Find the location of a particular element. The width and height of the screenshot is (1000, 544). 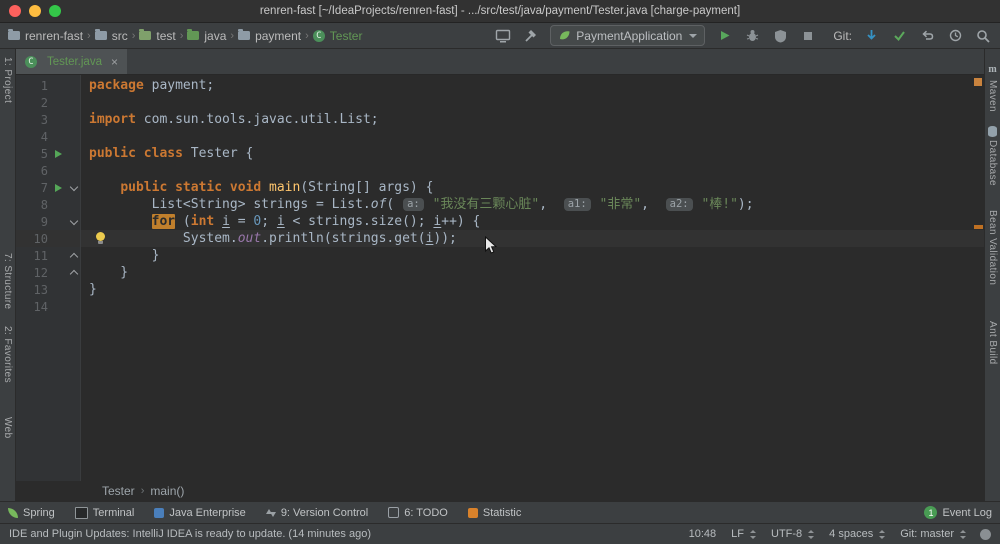

gutter-row: 11 is located at coordinates (48, 255).